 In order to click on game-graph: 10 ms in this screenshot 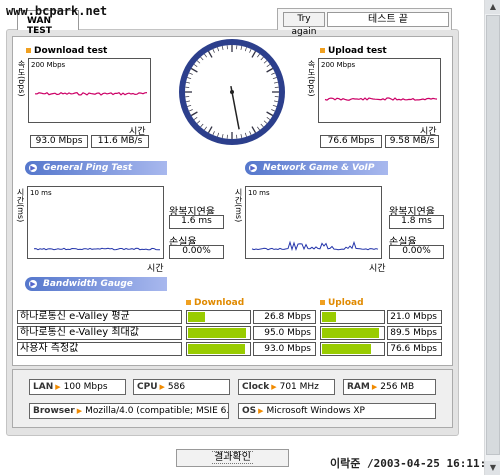, I will do `click(313, 222)`.